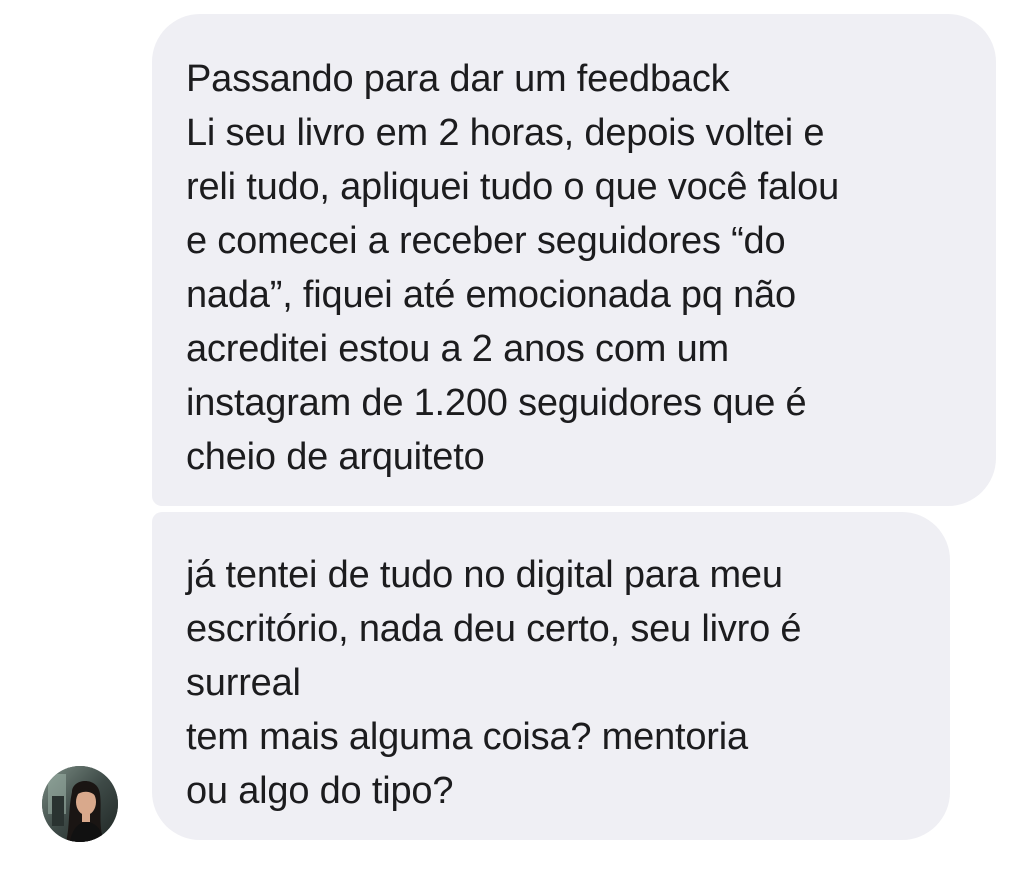  I want to click on message-text-line: ou algo do tipo?, so click(320, 791).